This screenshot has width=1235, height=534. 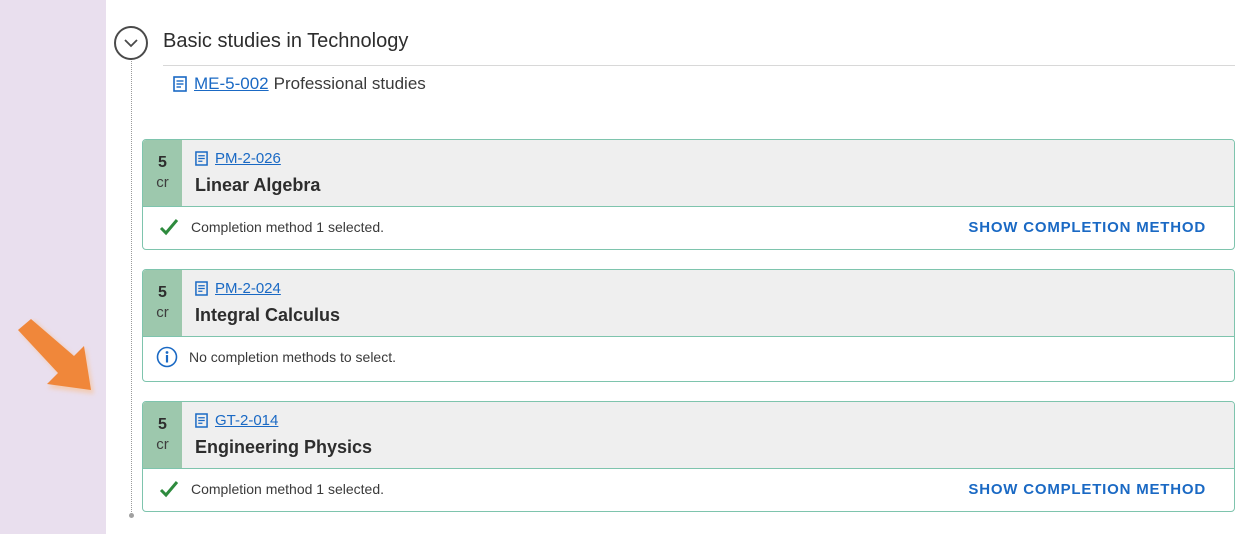 I want to click on course-status-row: No completion methods to select., so click(x=688, y=357).